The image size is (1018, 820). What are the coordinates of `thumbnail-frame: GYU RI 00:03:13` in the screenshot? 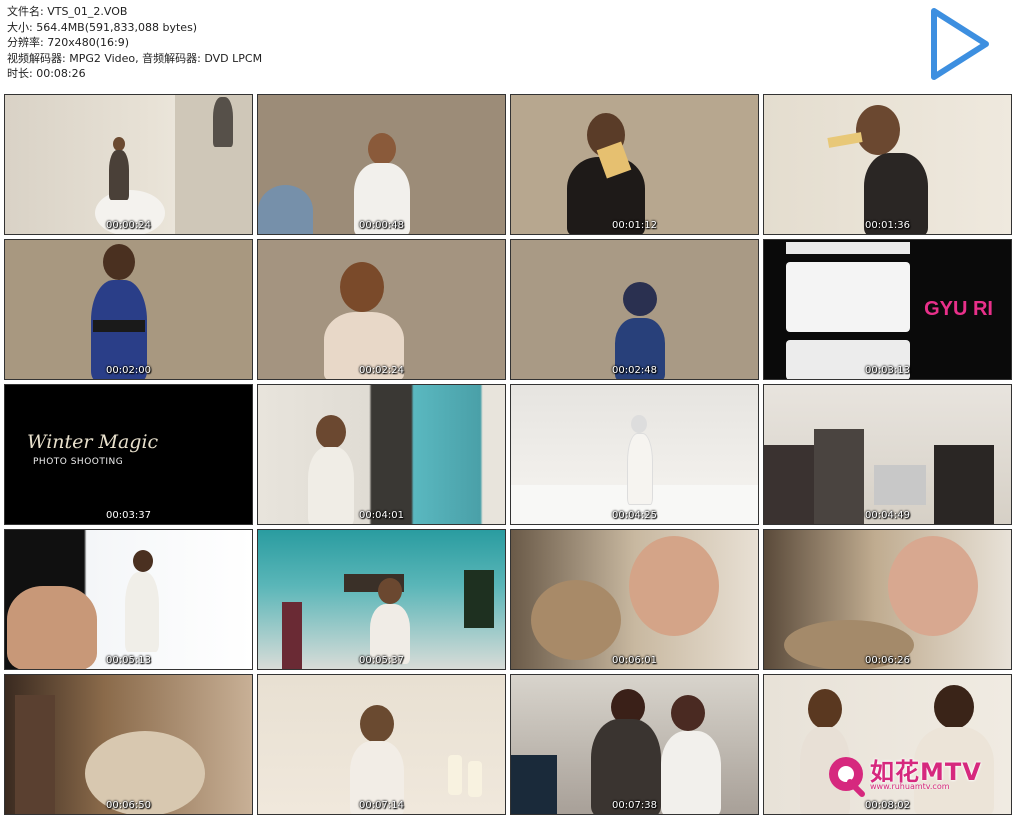 It's located at (887, 309).